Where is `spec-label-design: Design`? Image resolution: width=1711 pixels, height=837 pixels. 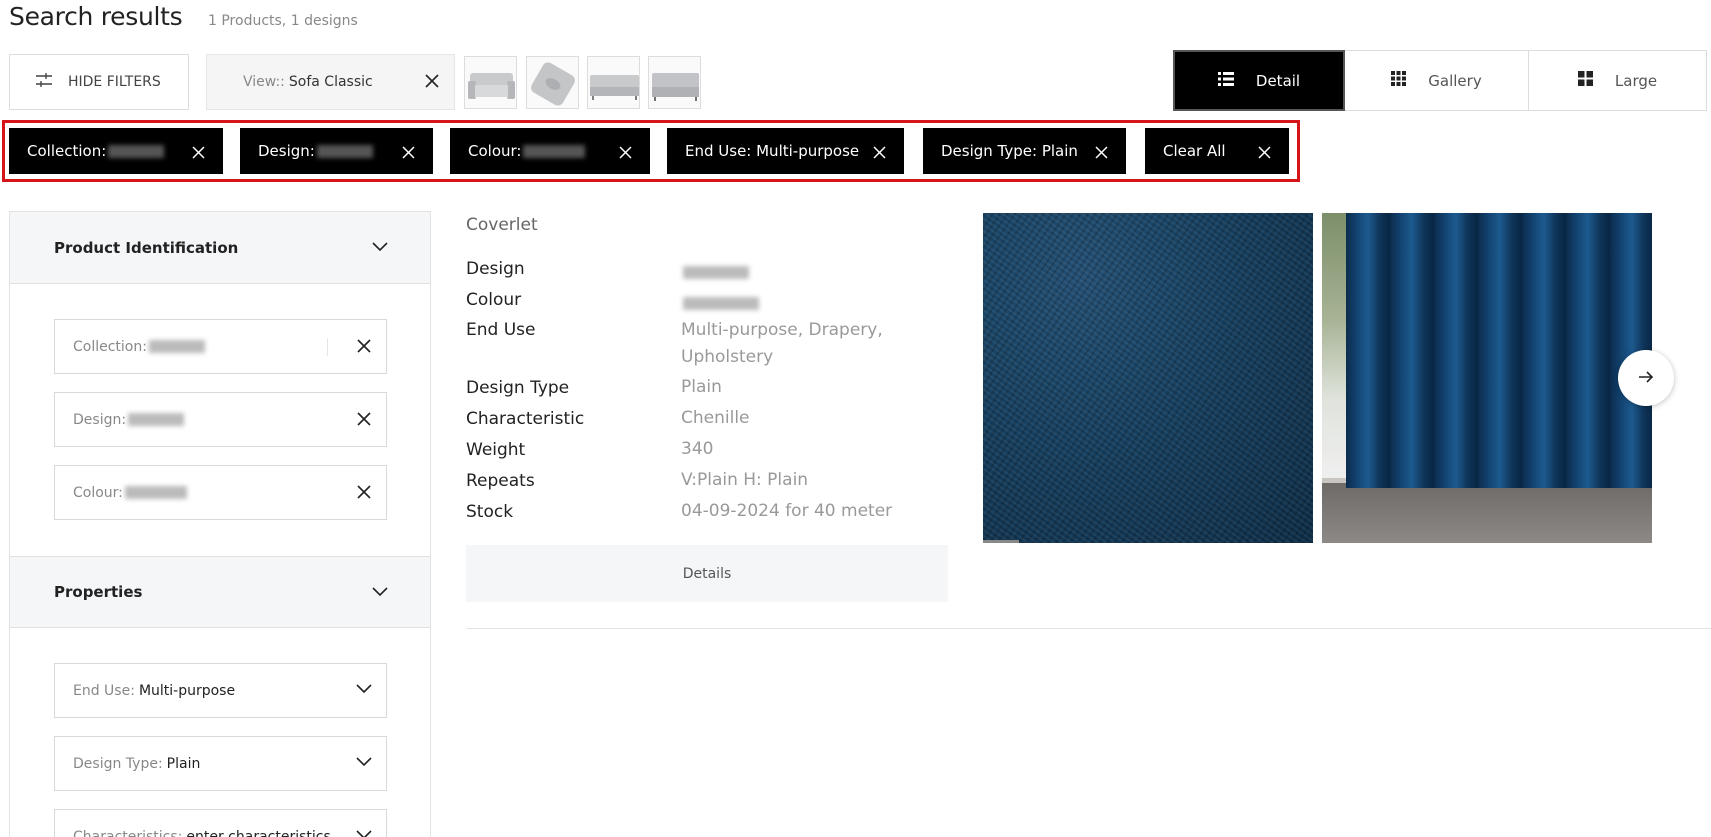
spec-label-design: Design is located at coordinates (495, 269).